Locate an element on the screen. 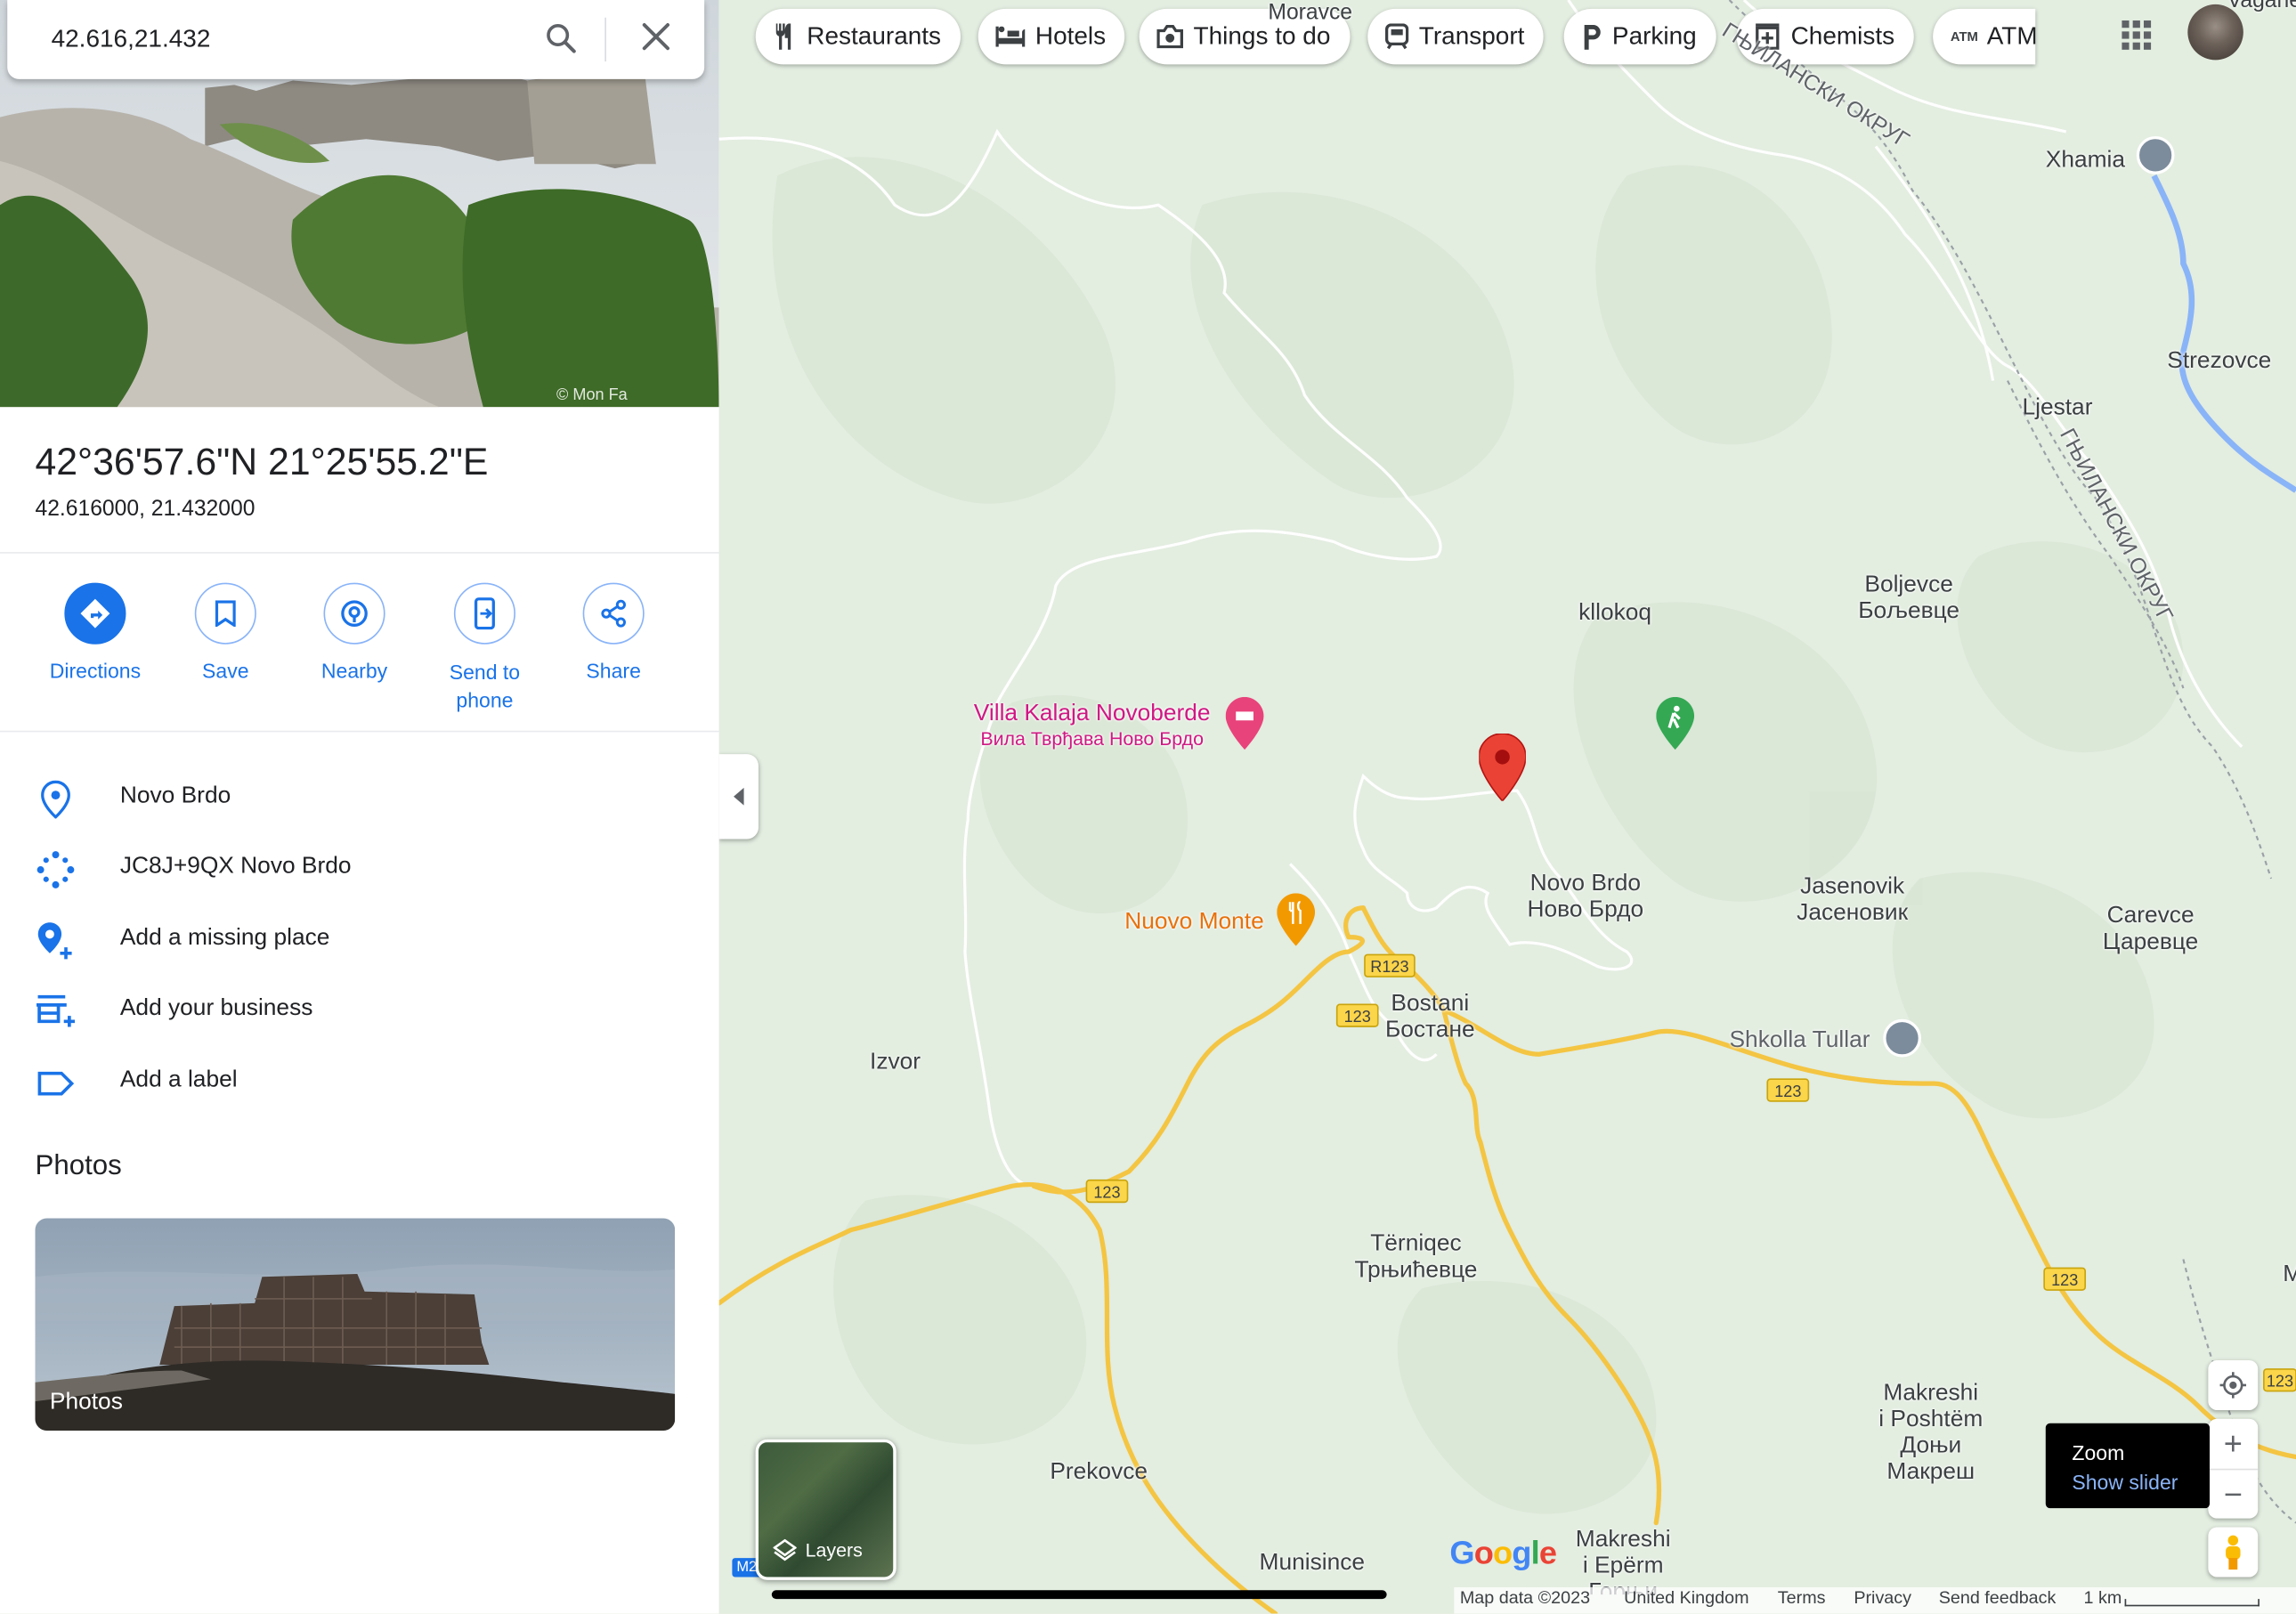  dropped-pin-icon is located at coordinates (1502, 767).